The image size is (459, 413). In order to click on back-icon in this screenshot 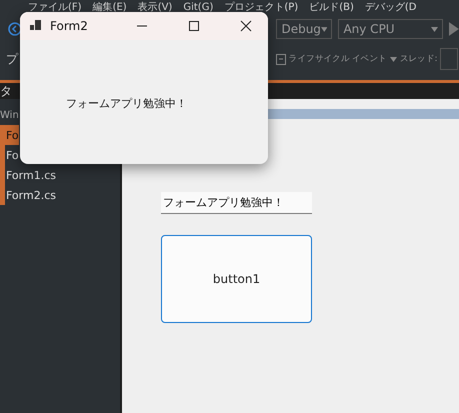, I will do `click(15, 29)`.